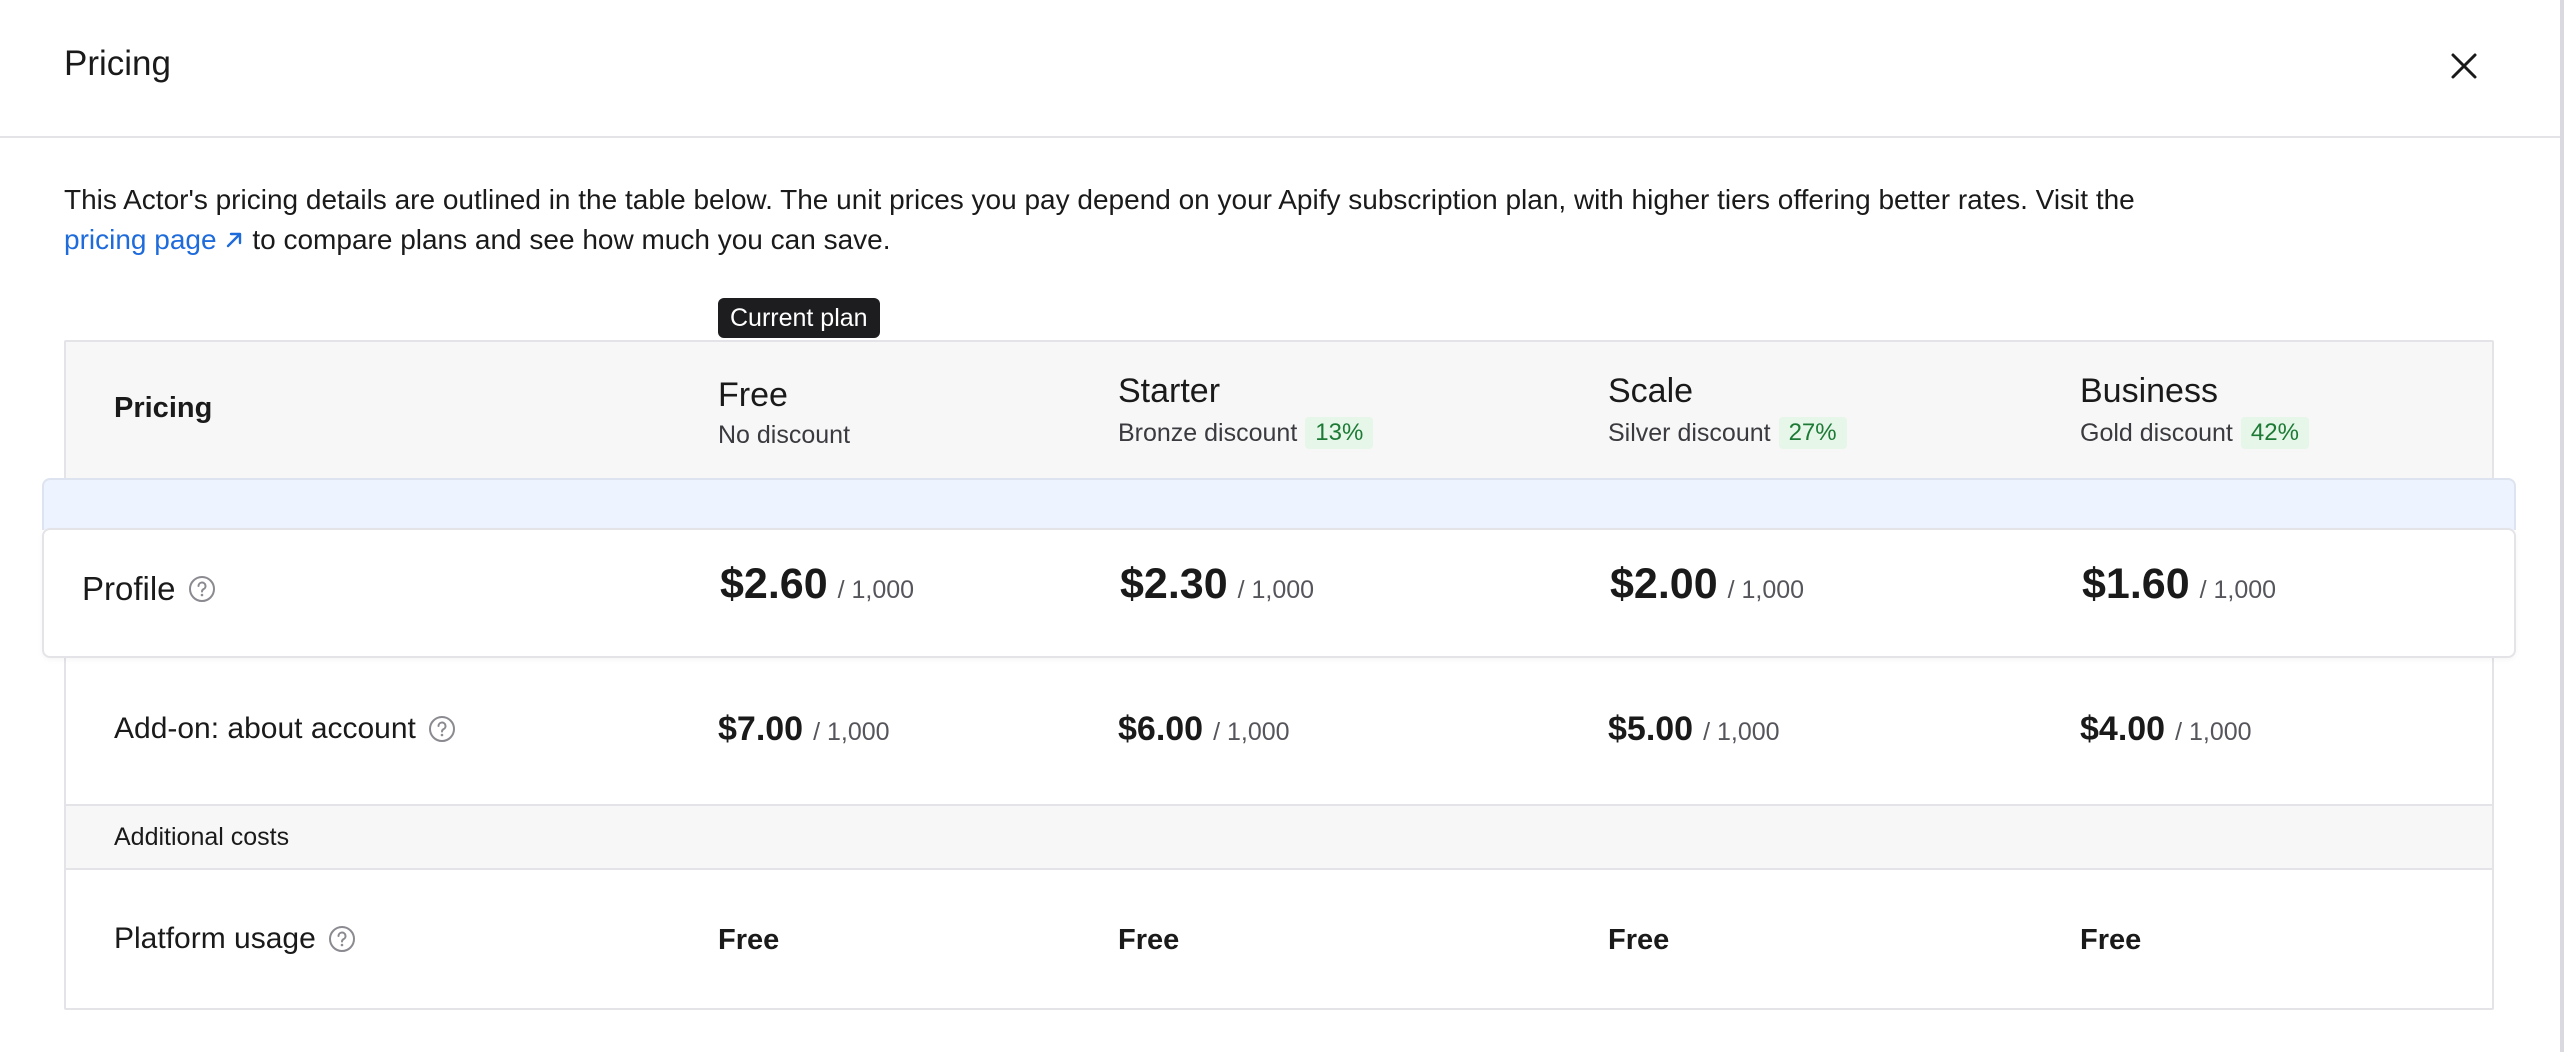 The width and height of the screenshot is (2564, 1052). Describe the element at coordinates (1339, 433) in the screenshot. I see `discount-badge: 13%` at that location.